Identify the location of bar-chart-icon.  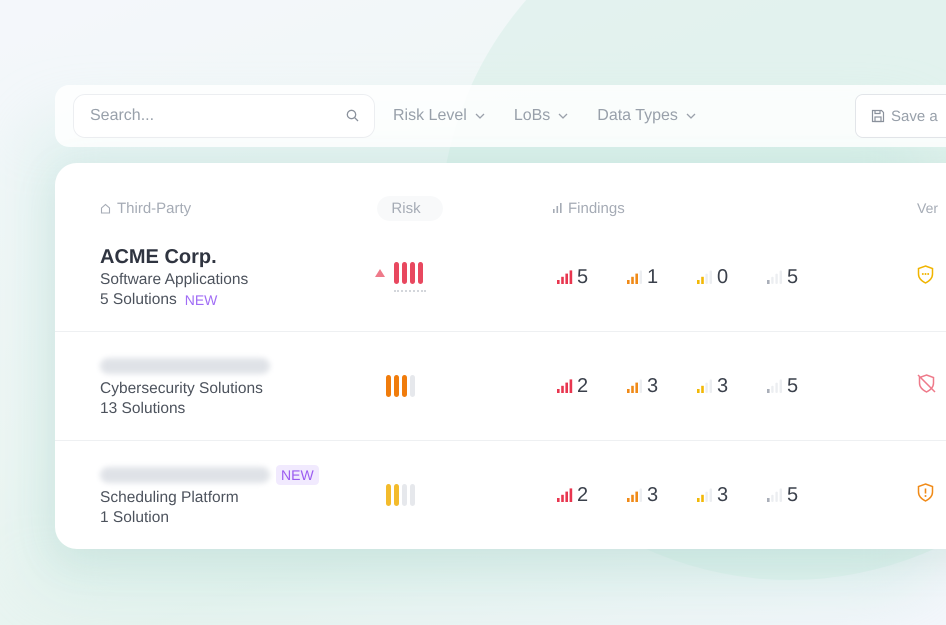
(557, 208).